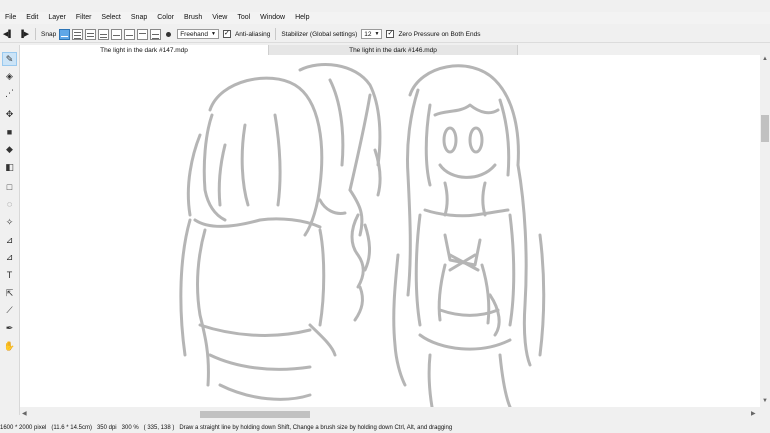 The width and height of the screenshot is (770, 433). Describe the element at coordinates (193, 18) in the screenshot. I see `menu-brush: Brush` at that location.